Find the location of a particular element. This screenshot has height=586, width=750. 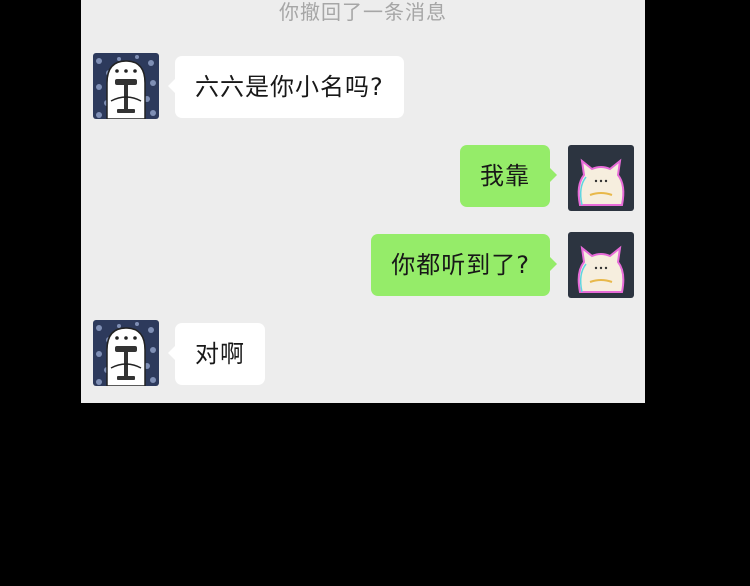

message-bubble-outgoing: 我靠 is located at coordinates (508, 176).